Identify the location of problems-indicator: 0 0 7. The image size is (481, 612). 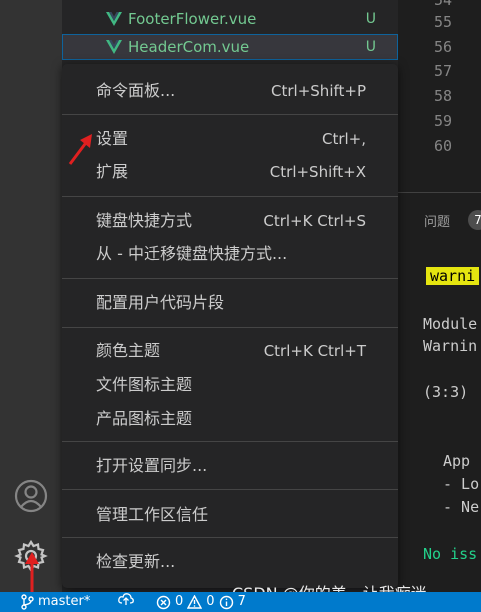
(201, 602).